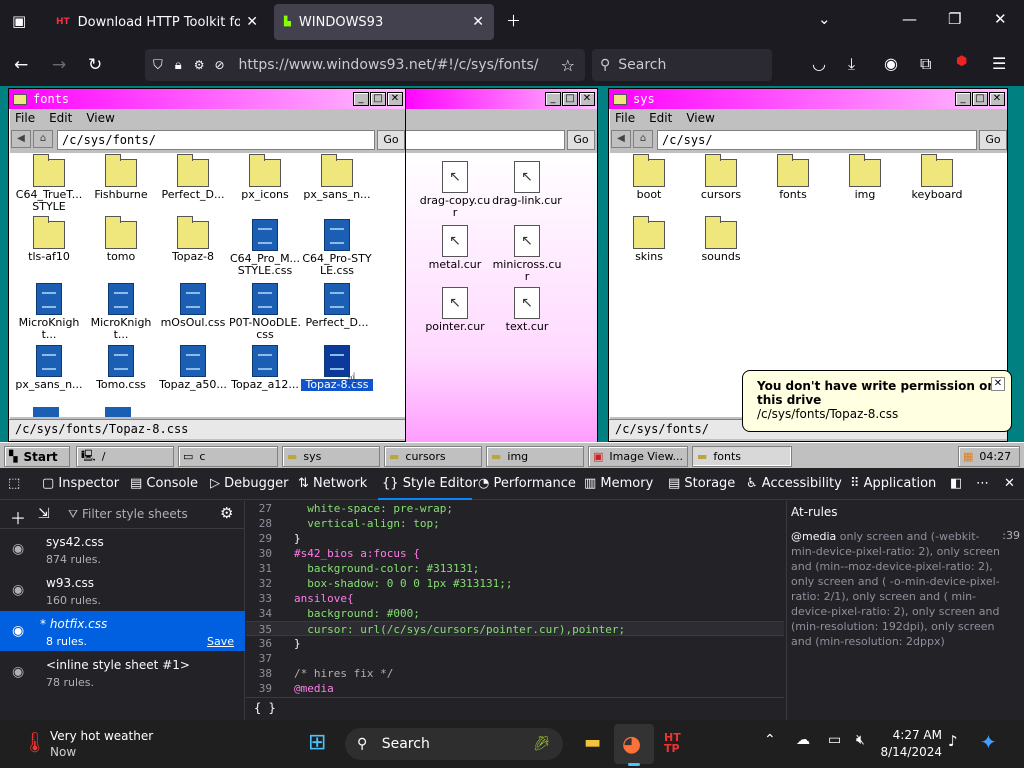 This screenshot has width=1024, height=768. I want to click on os-date: 8/14/2024, so click(911, 752).